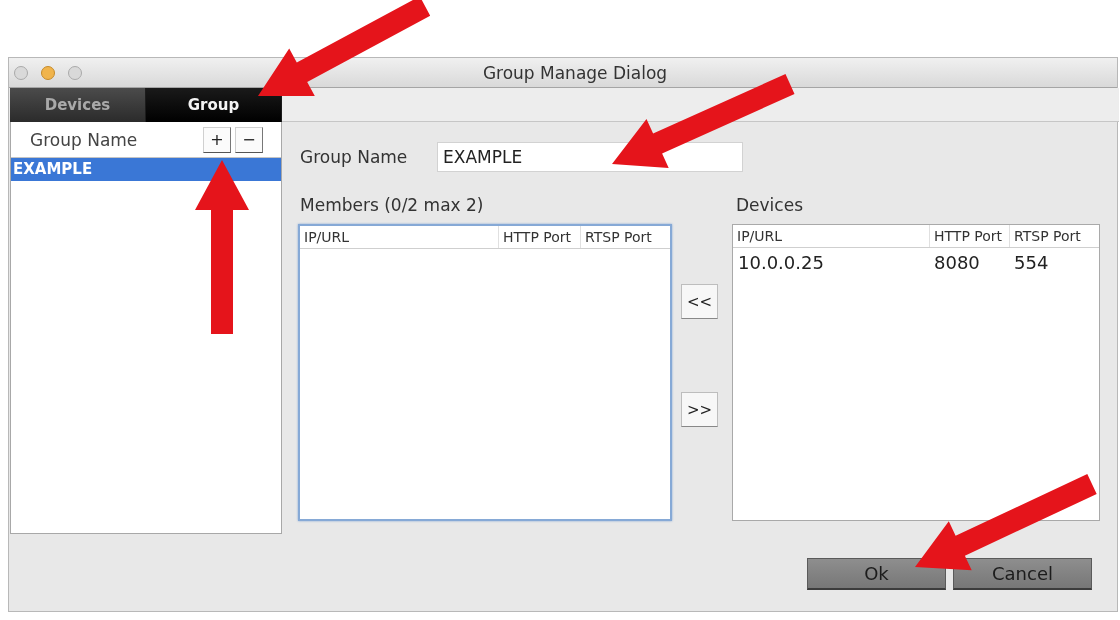  Describe the element at coordinates (214, 105) in the screenshot. I see `tab: Group` at that location.